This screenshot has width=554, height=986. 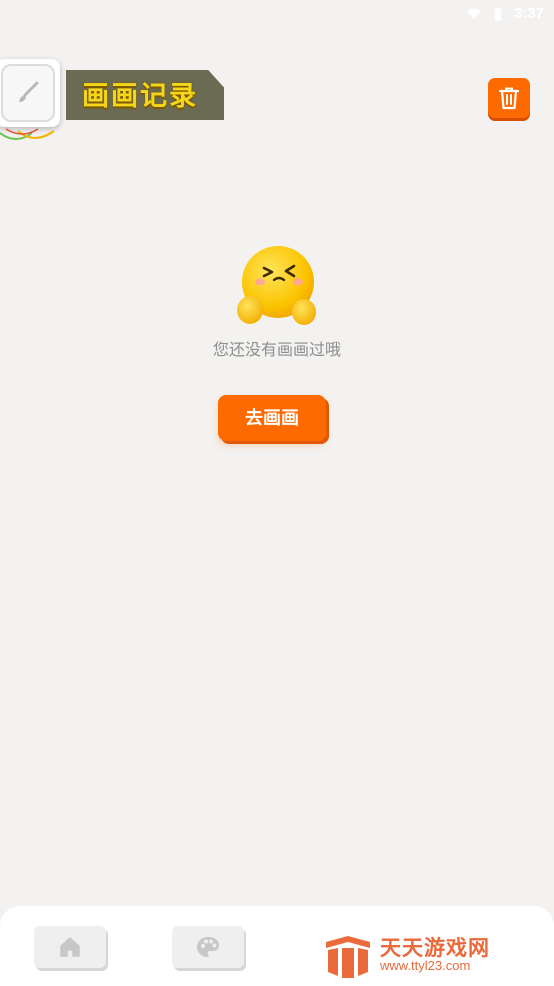 I want to click on status-icons: 3:37, so click(x=505, y=13).